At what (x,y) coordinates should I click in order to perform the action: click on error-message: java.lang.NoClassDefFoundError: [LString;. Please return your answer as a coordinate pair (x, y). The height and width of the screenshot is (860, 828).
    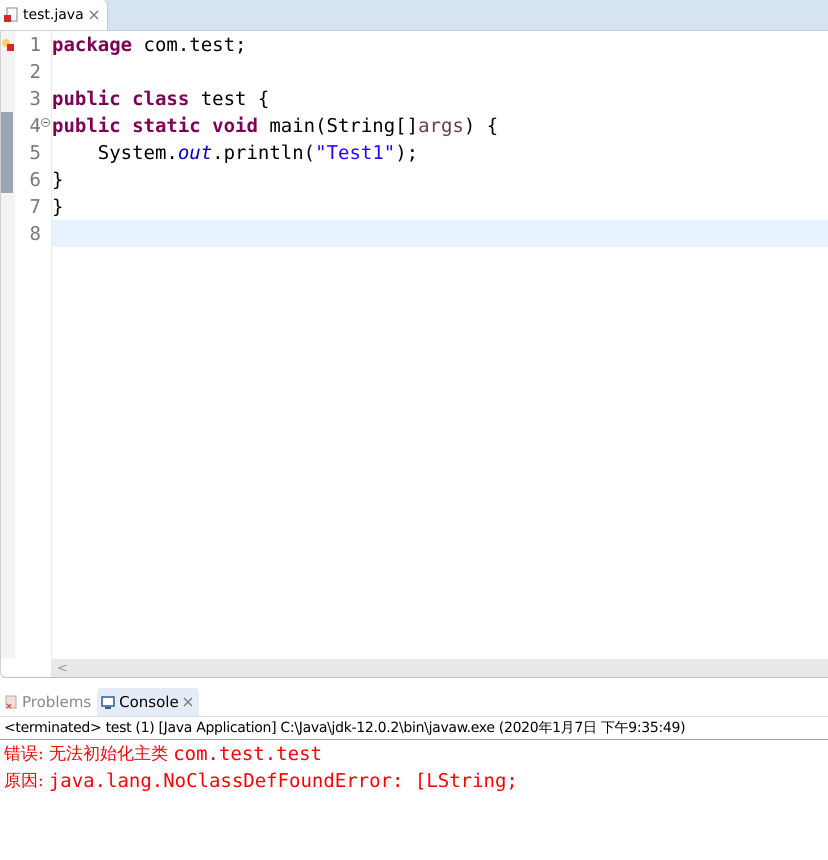
    Looking at the image, I should click on (283, 781).